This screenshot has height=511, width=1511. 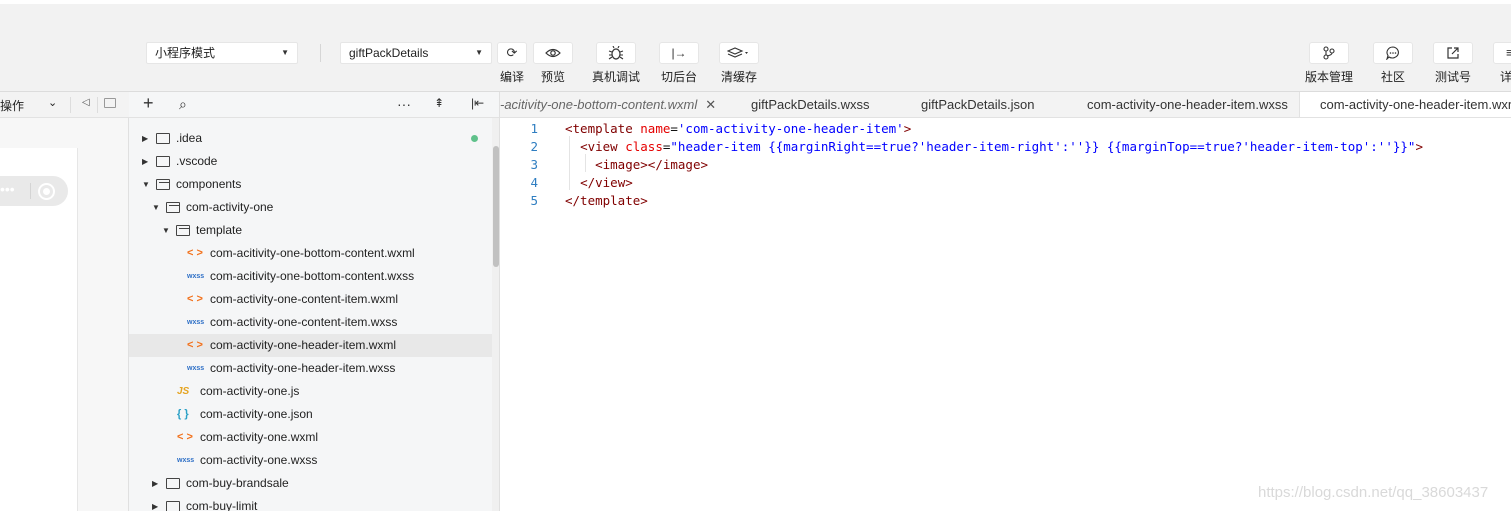 I want to click on file-item: < > com-acitivity-one-bottom-content.wxml, so click(x=310, y=253).